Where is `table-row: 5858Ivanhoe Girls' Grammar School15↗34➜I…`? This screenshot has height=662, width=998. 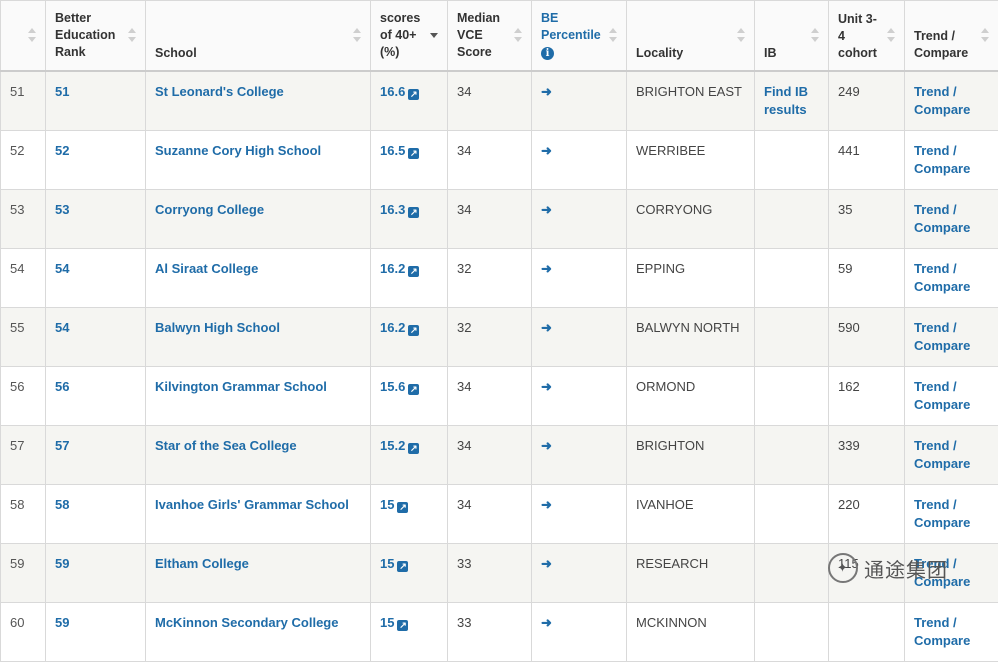 table-row: 5858Ivanhoe Girls' Grammar School15↗34➜I… is located at coordinates (499, 513).